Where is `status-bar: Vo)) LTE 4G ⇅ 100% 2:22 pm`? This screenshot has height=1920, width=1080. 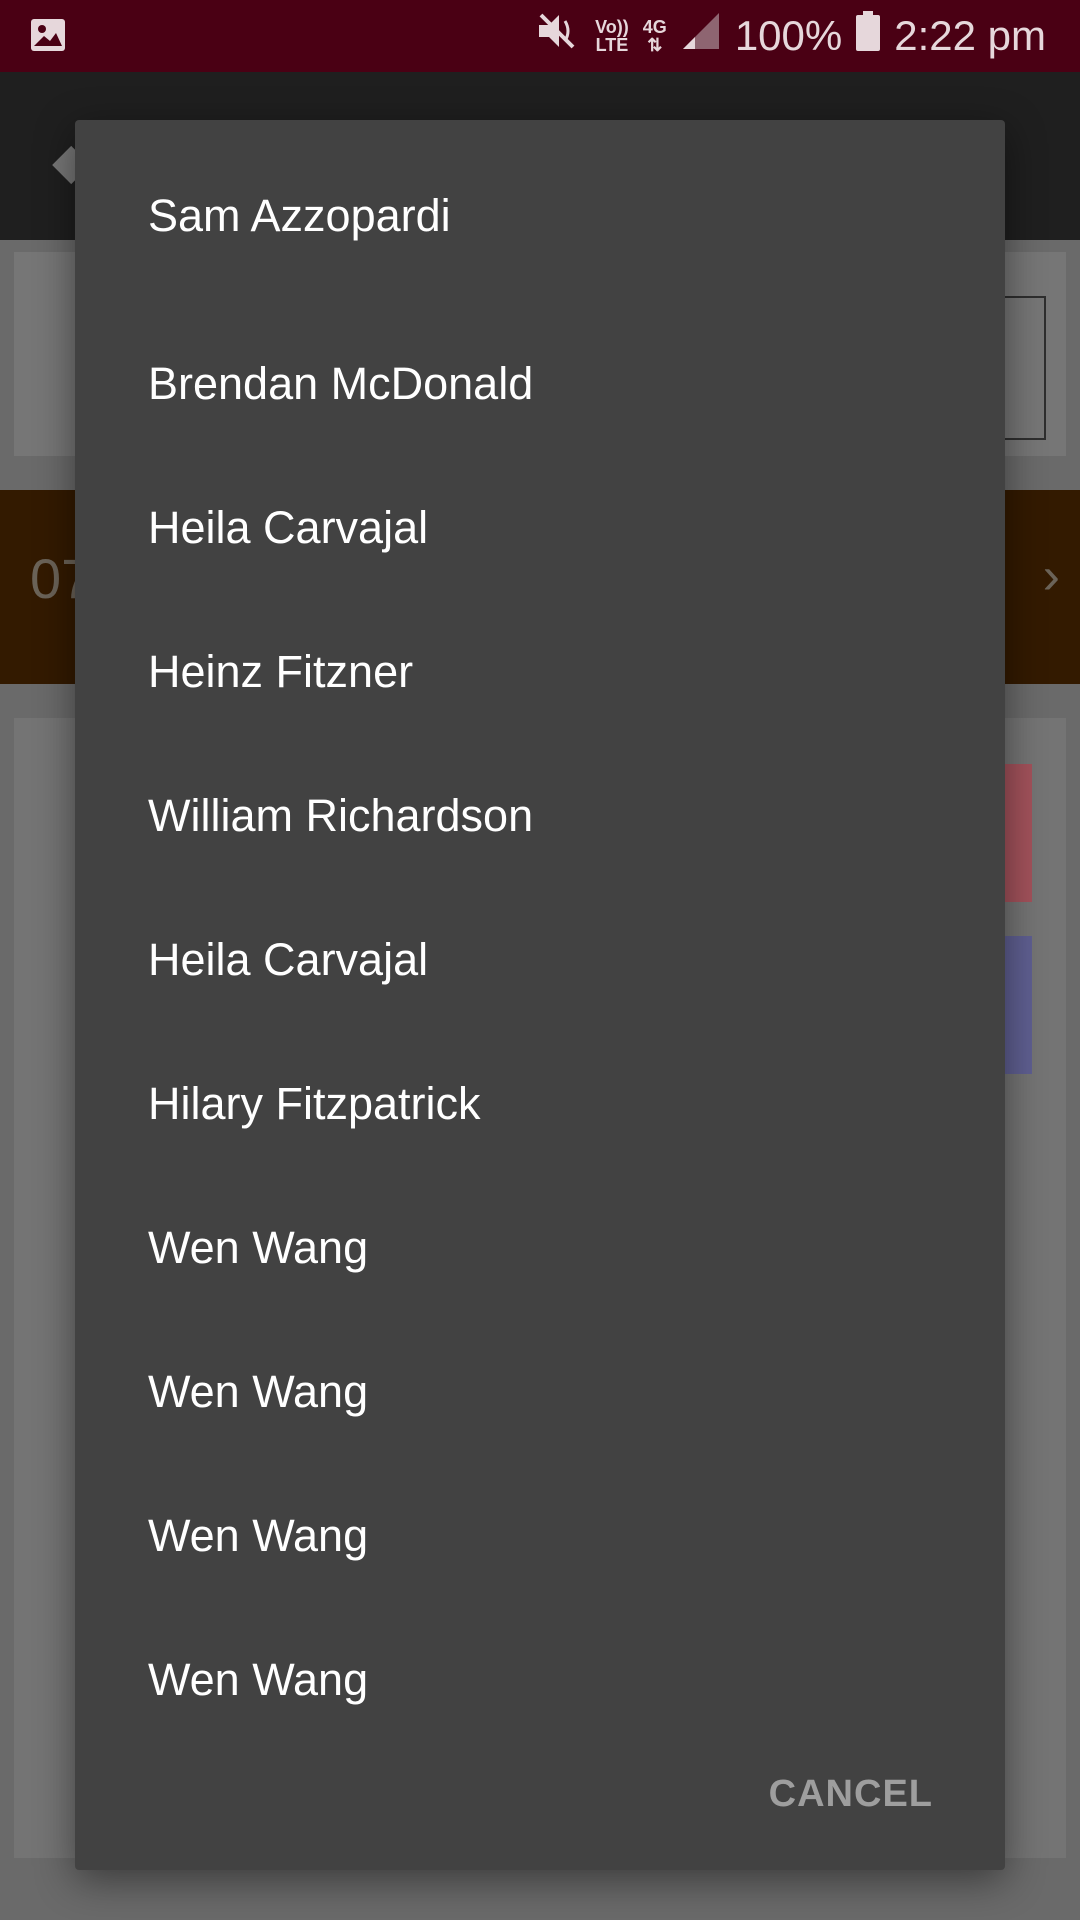 status-bar: Vo)) LTE 4G ⇅ 100% 2:22 pm is located at coordinates (540, 36).